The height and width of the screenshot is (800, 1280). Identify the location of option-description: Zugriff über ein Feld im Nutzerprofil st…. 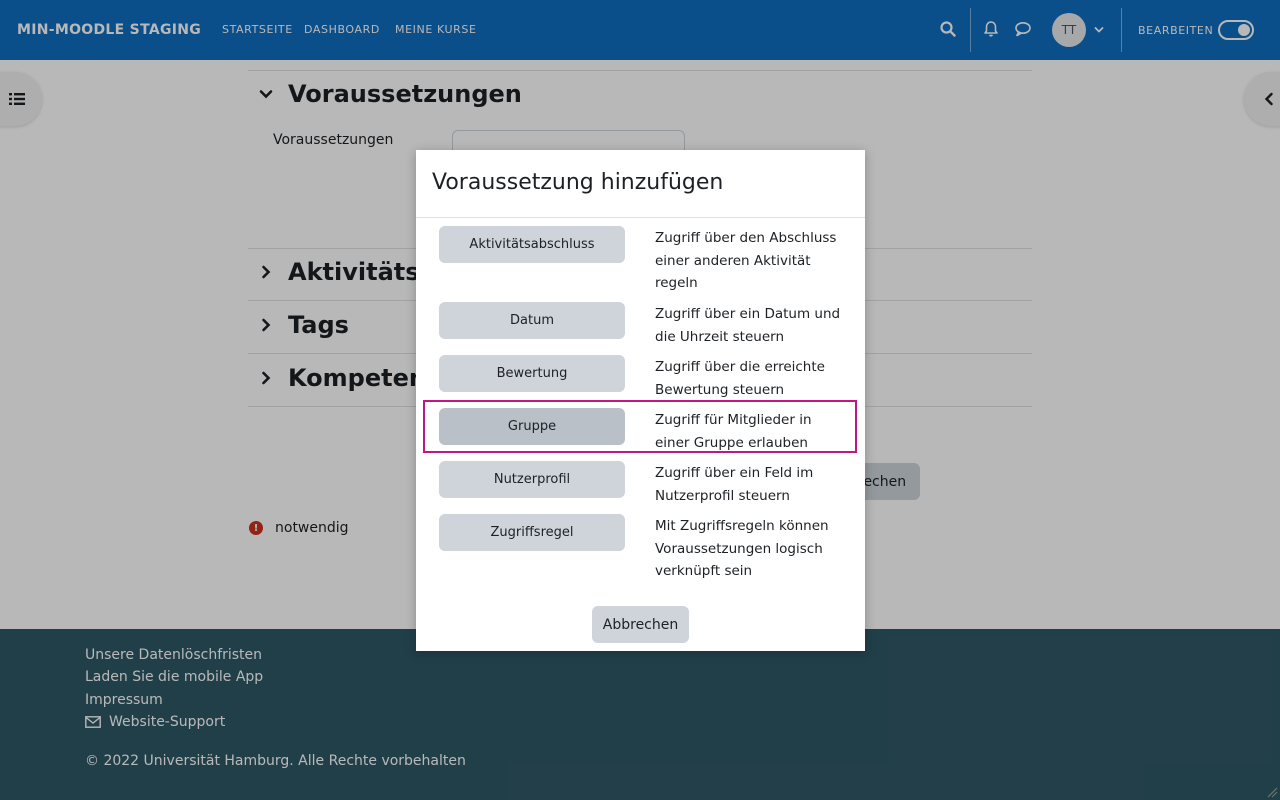
(734, 484).